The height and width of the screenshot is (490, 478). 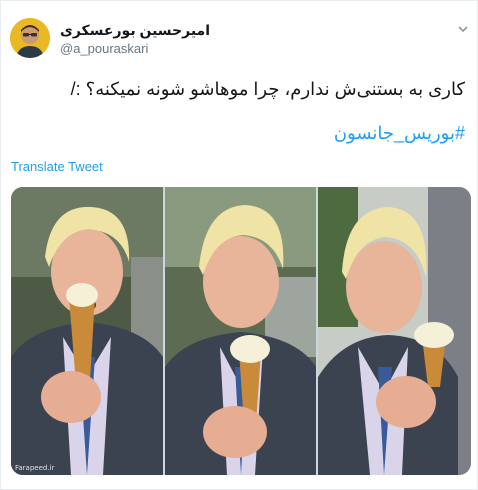 I want to click on watermark: Farapeed.ir, so click(x=35, y=468).